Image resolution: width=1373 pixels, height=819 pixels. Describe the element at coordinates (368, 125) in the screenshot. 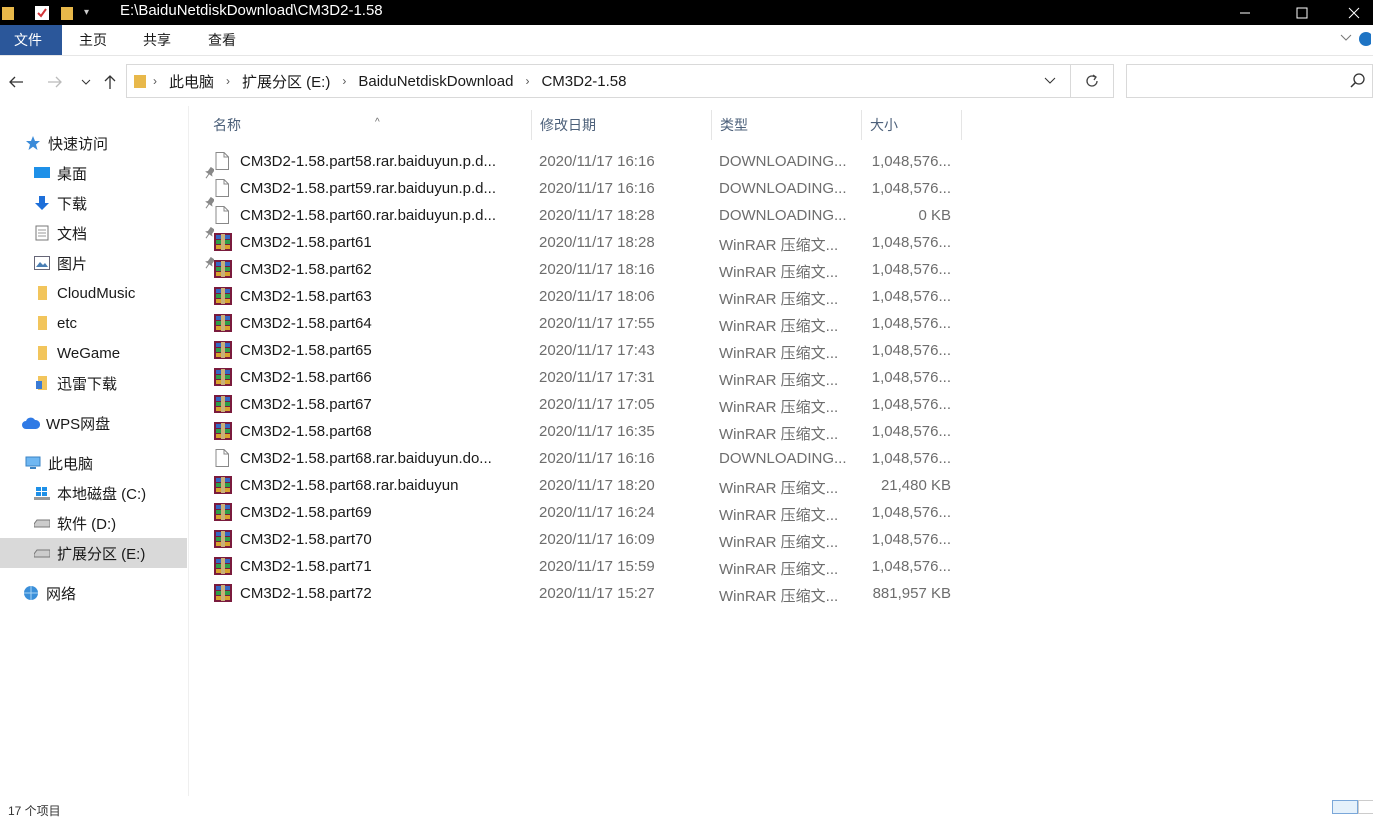

I see `column-header-name: 名称 ^` at that location.